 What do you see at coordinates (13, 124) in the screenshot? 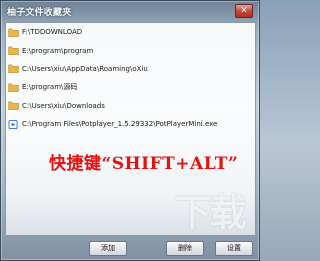
I see `app-icon` at bounding box center [13, 124].